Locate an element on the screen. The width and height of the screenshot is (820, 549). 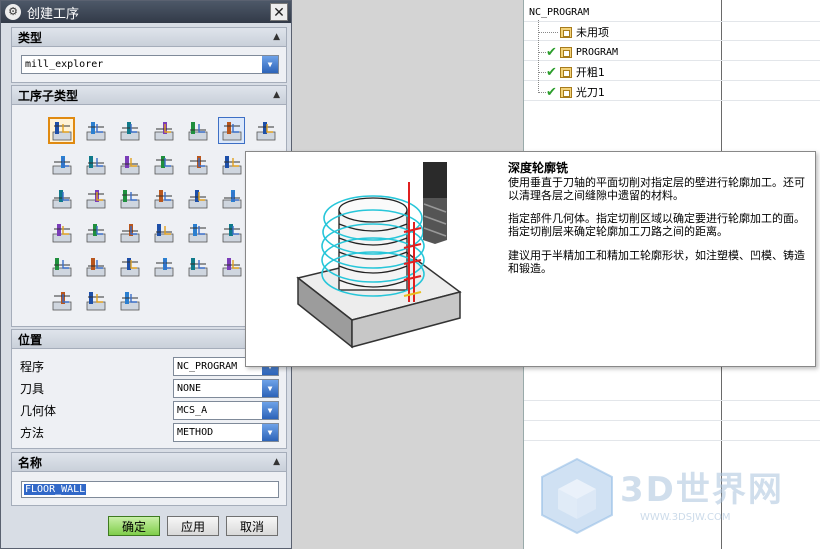
type-section-body: mill_explorer ▼ is located at coordinates (149, 65).